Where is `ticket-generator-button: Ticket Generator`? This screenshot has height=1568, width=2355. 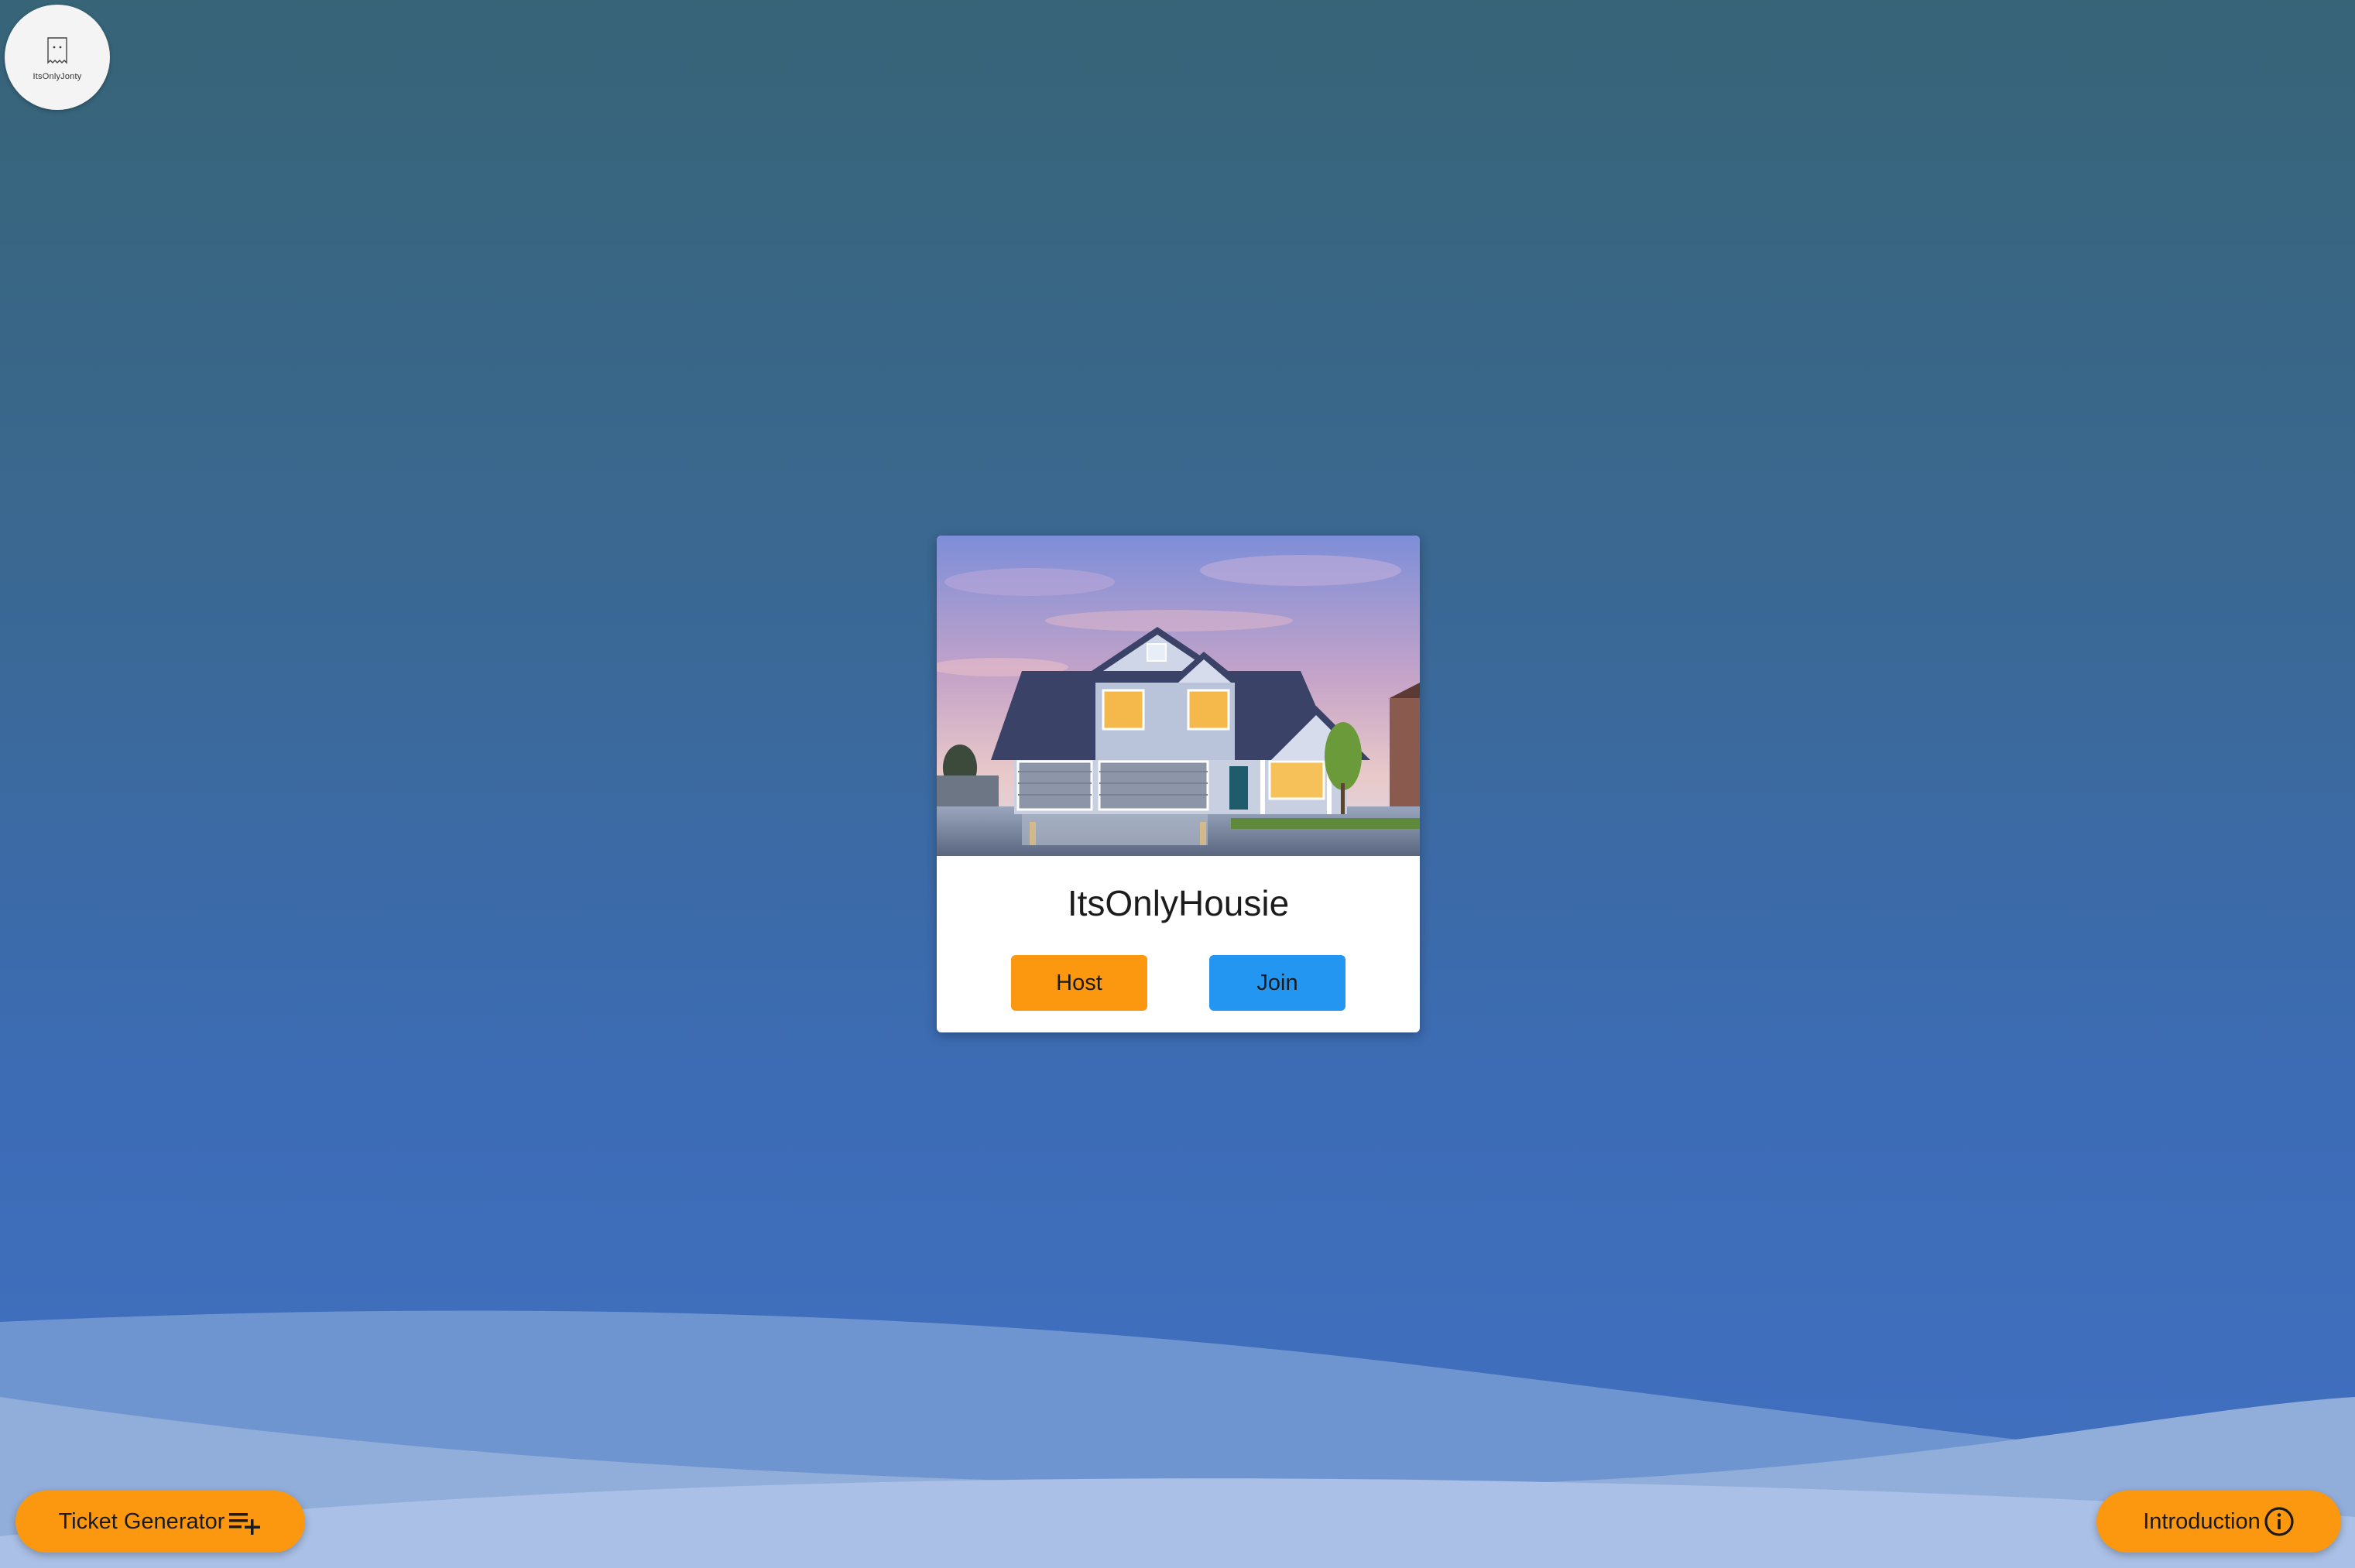
ticket-generator-button: Ticket Generator is located at coordinates (160, 1522).